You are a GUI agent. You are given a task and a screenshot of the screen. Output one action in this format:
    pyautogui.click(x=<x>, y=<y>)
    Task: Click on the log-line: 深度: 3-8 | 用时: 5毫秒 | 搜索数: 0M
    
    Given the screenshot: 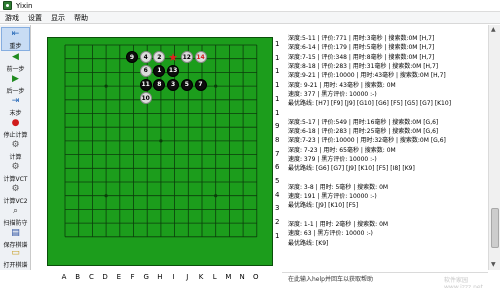 What is the action you would take?
    pyautogui.click(x=338, y=187)
    